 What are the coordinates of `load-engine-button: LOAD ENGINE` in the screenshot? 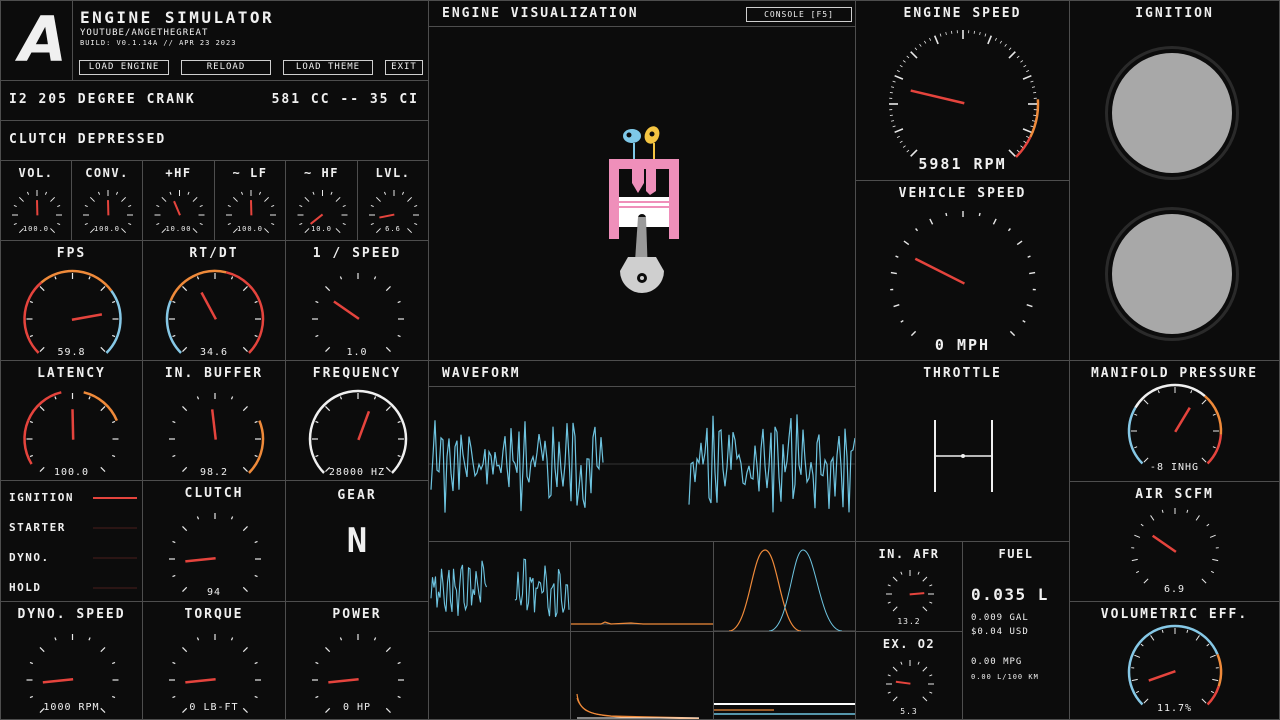 It's located at (124, 67).